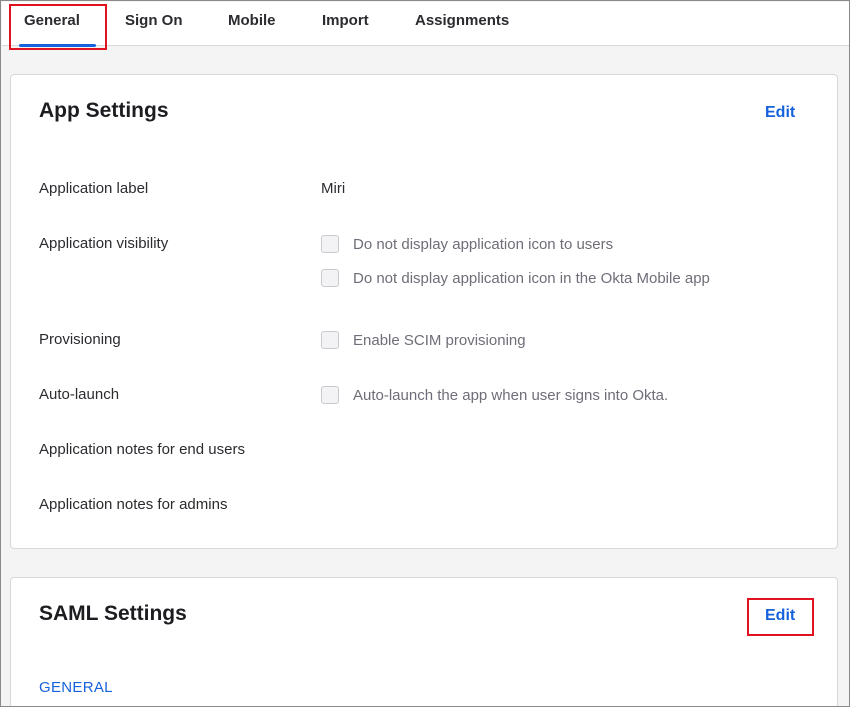 This screenshot has height=707, width=850. What do you see at coordinates (113, 613) in the screenshot?
I see `saml-settings-title: SAML Settings` at bounding box center [113, 613].